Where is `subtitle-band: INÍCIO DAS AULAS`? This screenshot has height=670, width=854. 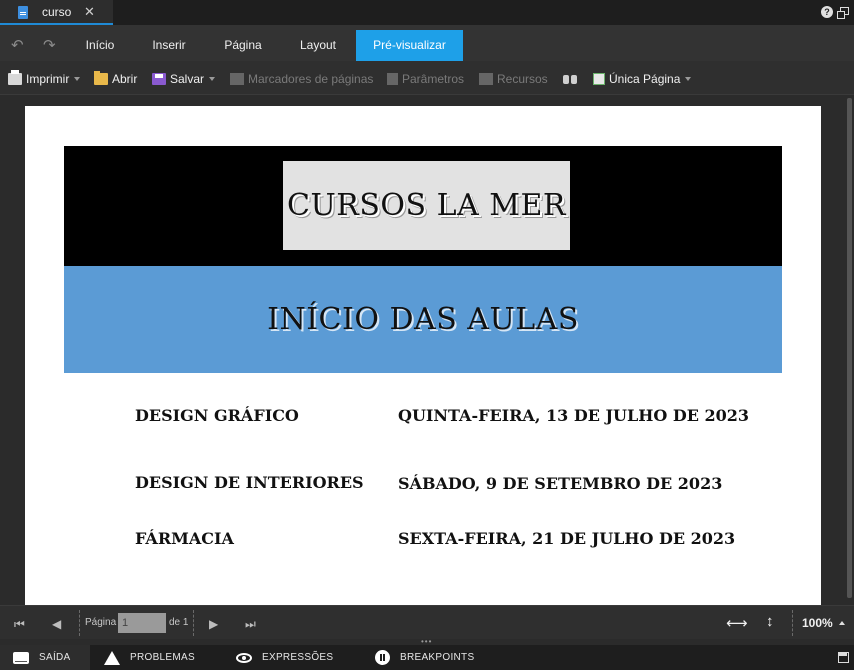
subtitle-band: INÍCIO DAS AULAS is located at coordinates (423, 319).